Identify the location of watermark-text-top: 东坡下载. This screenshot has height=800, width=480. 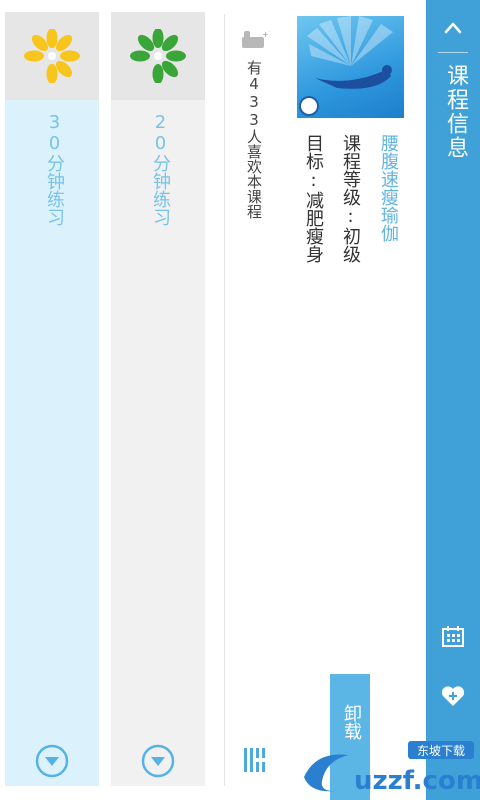
(441, 751).